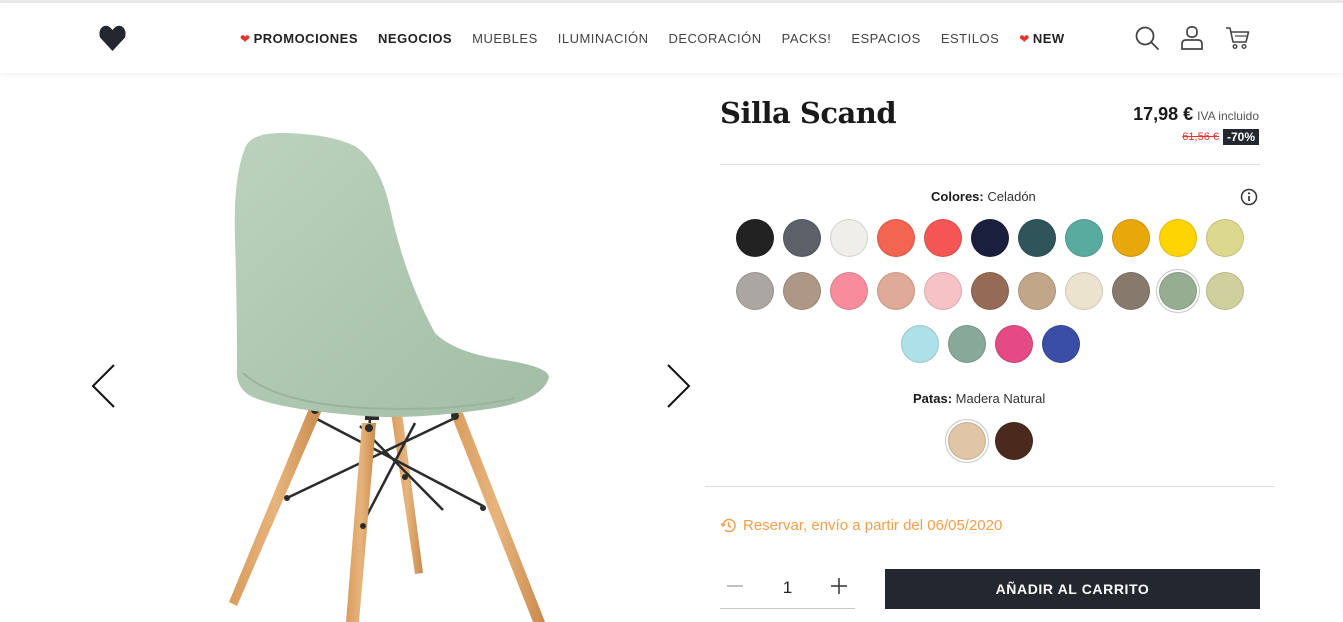 This screenshot has height=622, width=1343. I want to click on nav-label: ILUMINACIÓN, so click(603, 38).